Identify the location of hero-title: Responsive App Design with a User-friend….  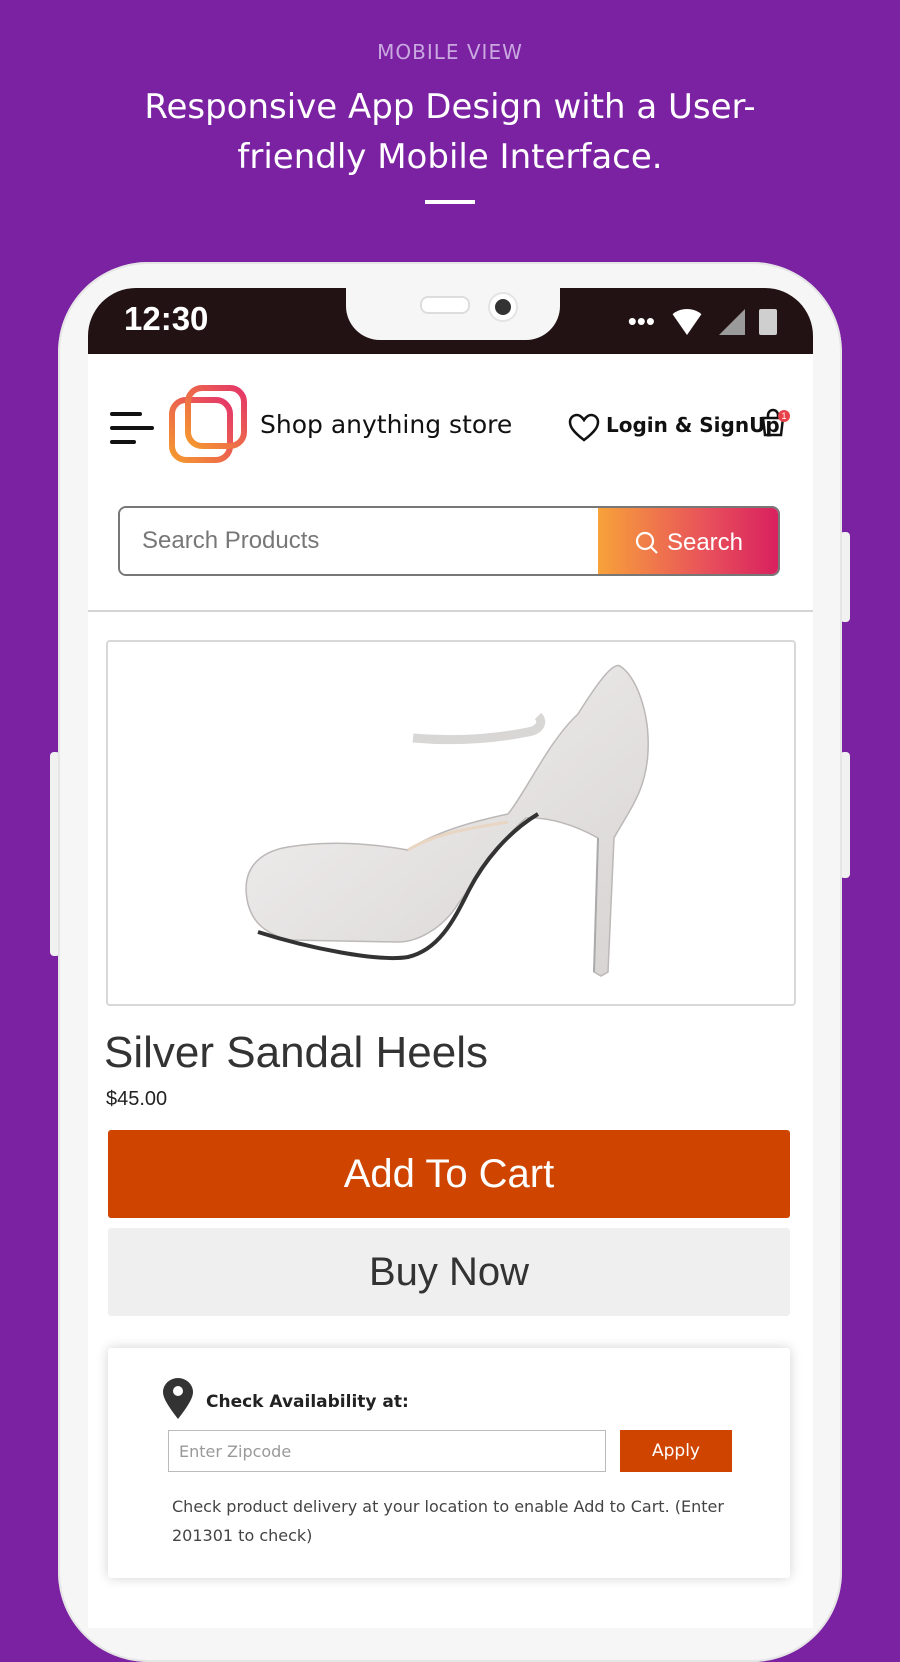
(450, 132).